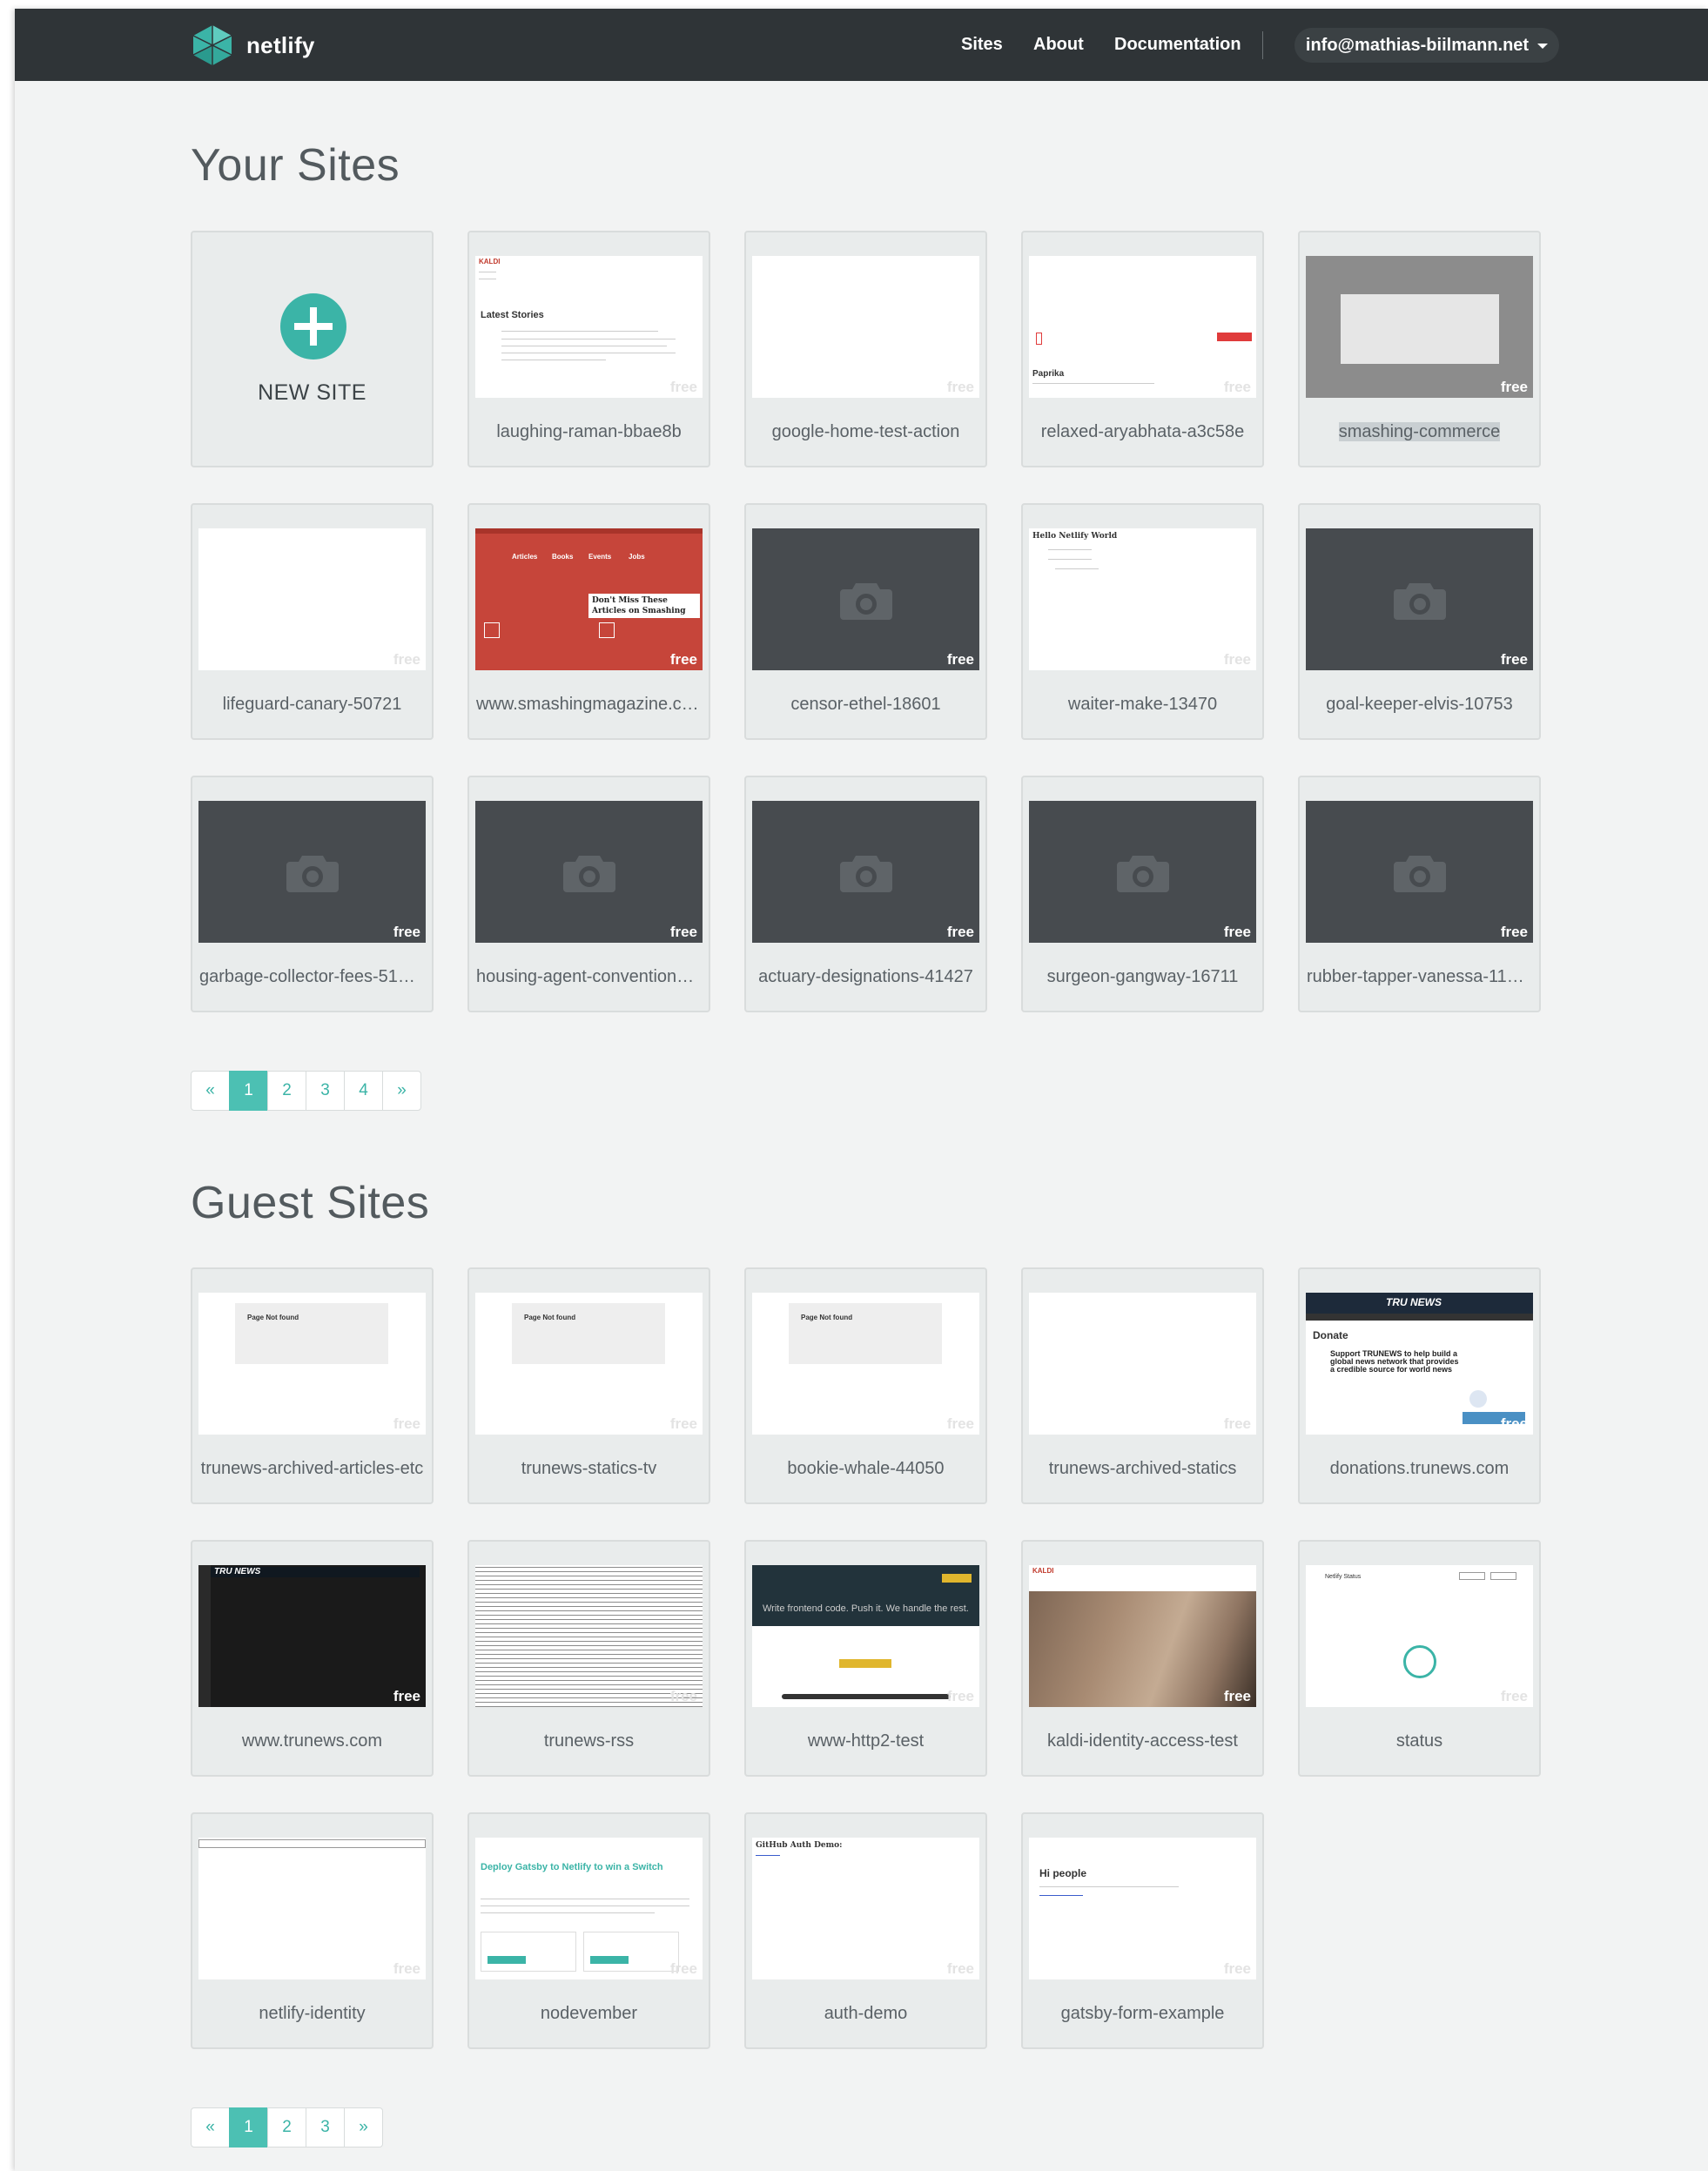  What do you see at coordinates (312, 705) in the screenshot?
I see `site-name: lifeguard-canary-50721` at bounding box center [312, 705].